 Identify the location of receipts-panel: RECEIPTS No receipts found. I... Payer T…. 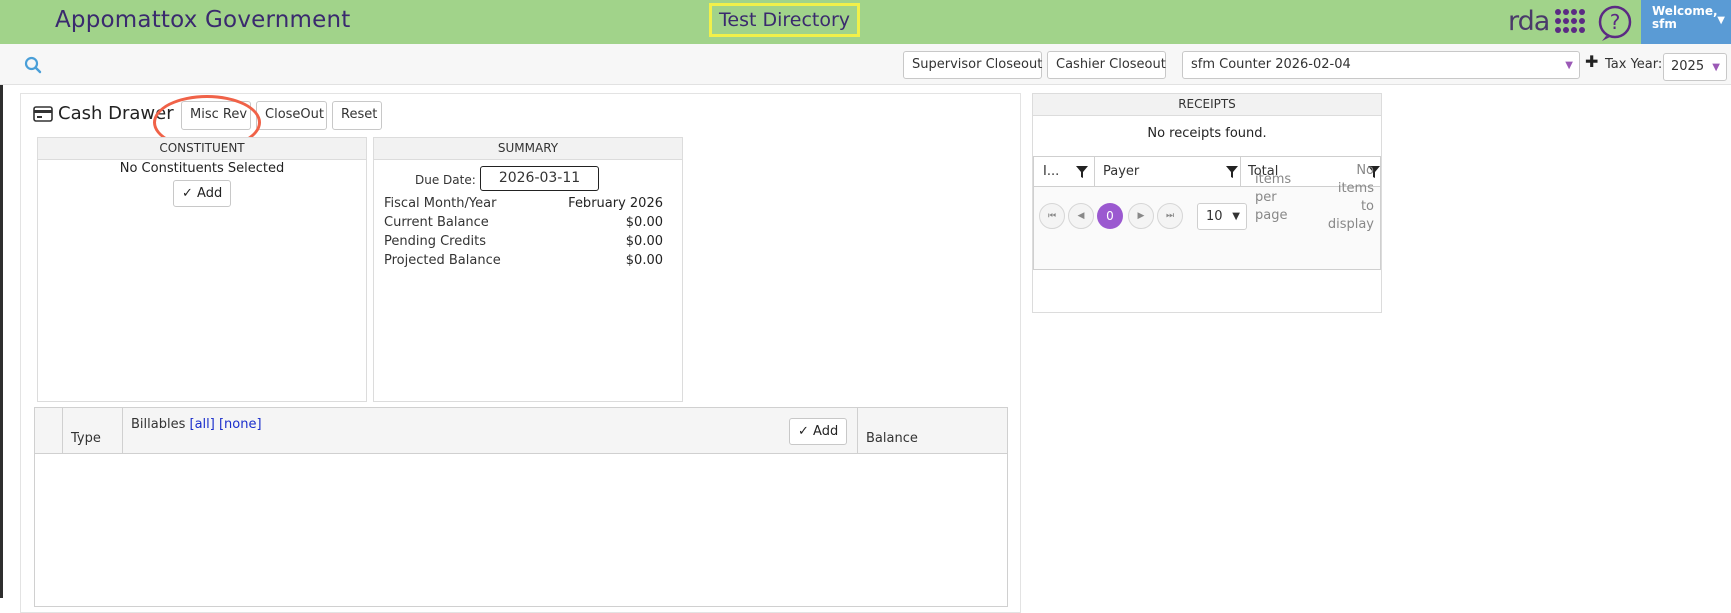
(1207, 203).